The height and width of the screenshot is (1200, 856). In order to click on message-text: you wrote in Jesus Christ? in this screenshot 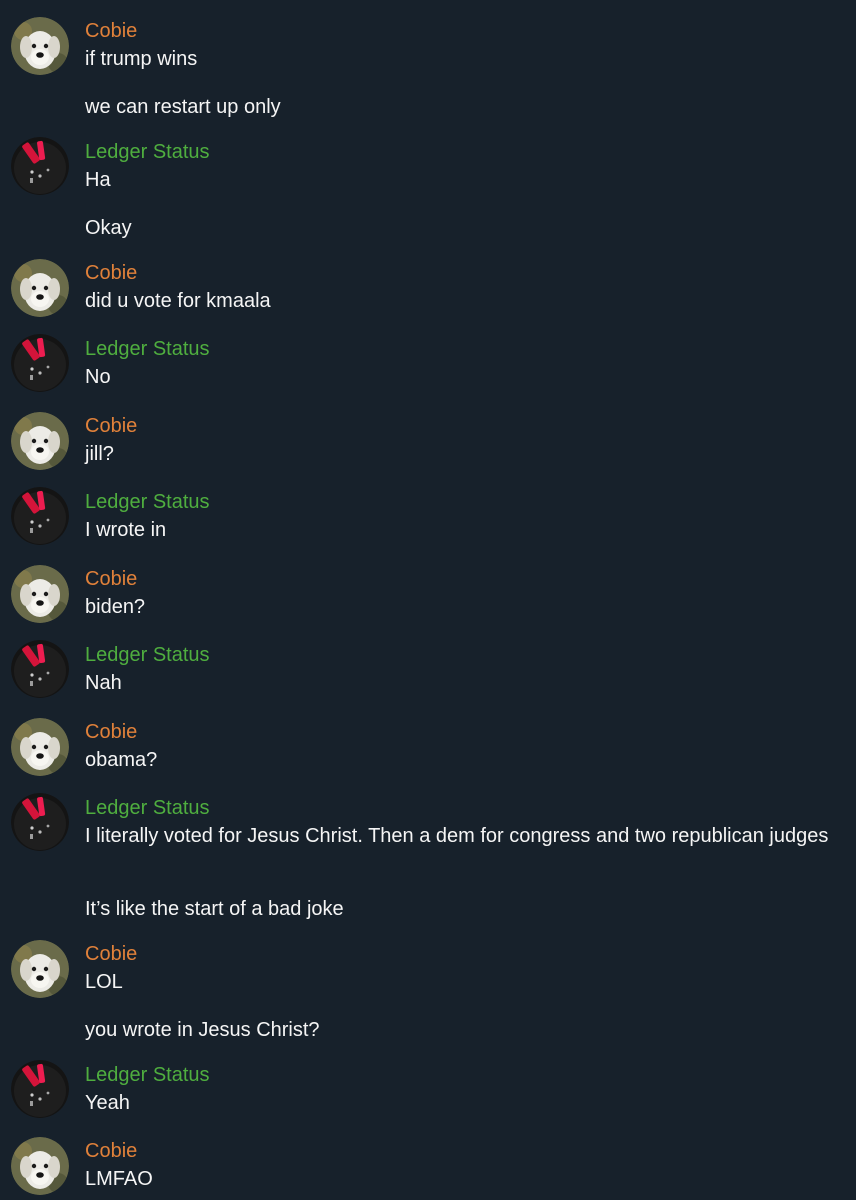, I will do `click(202, 1030)`.